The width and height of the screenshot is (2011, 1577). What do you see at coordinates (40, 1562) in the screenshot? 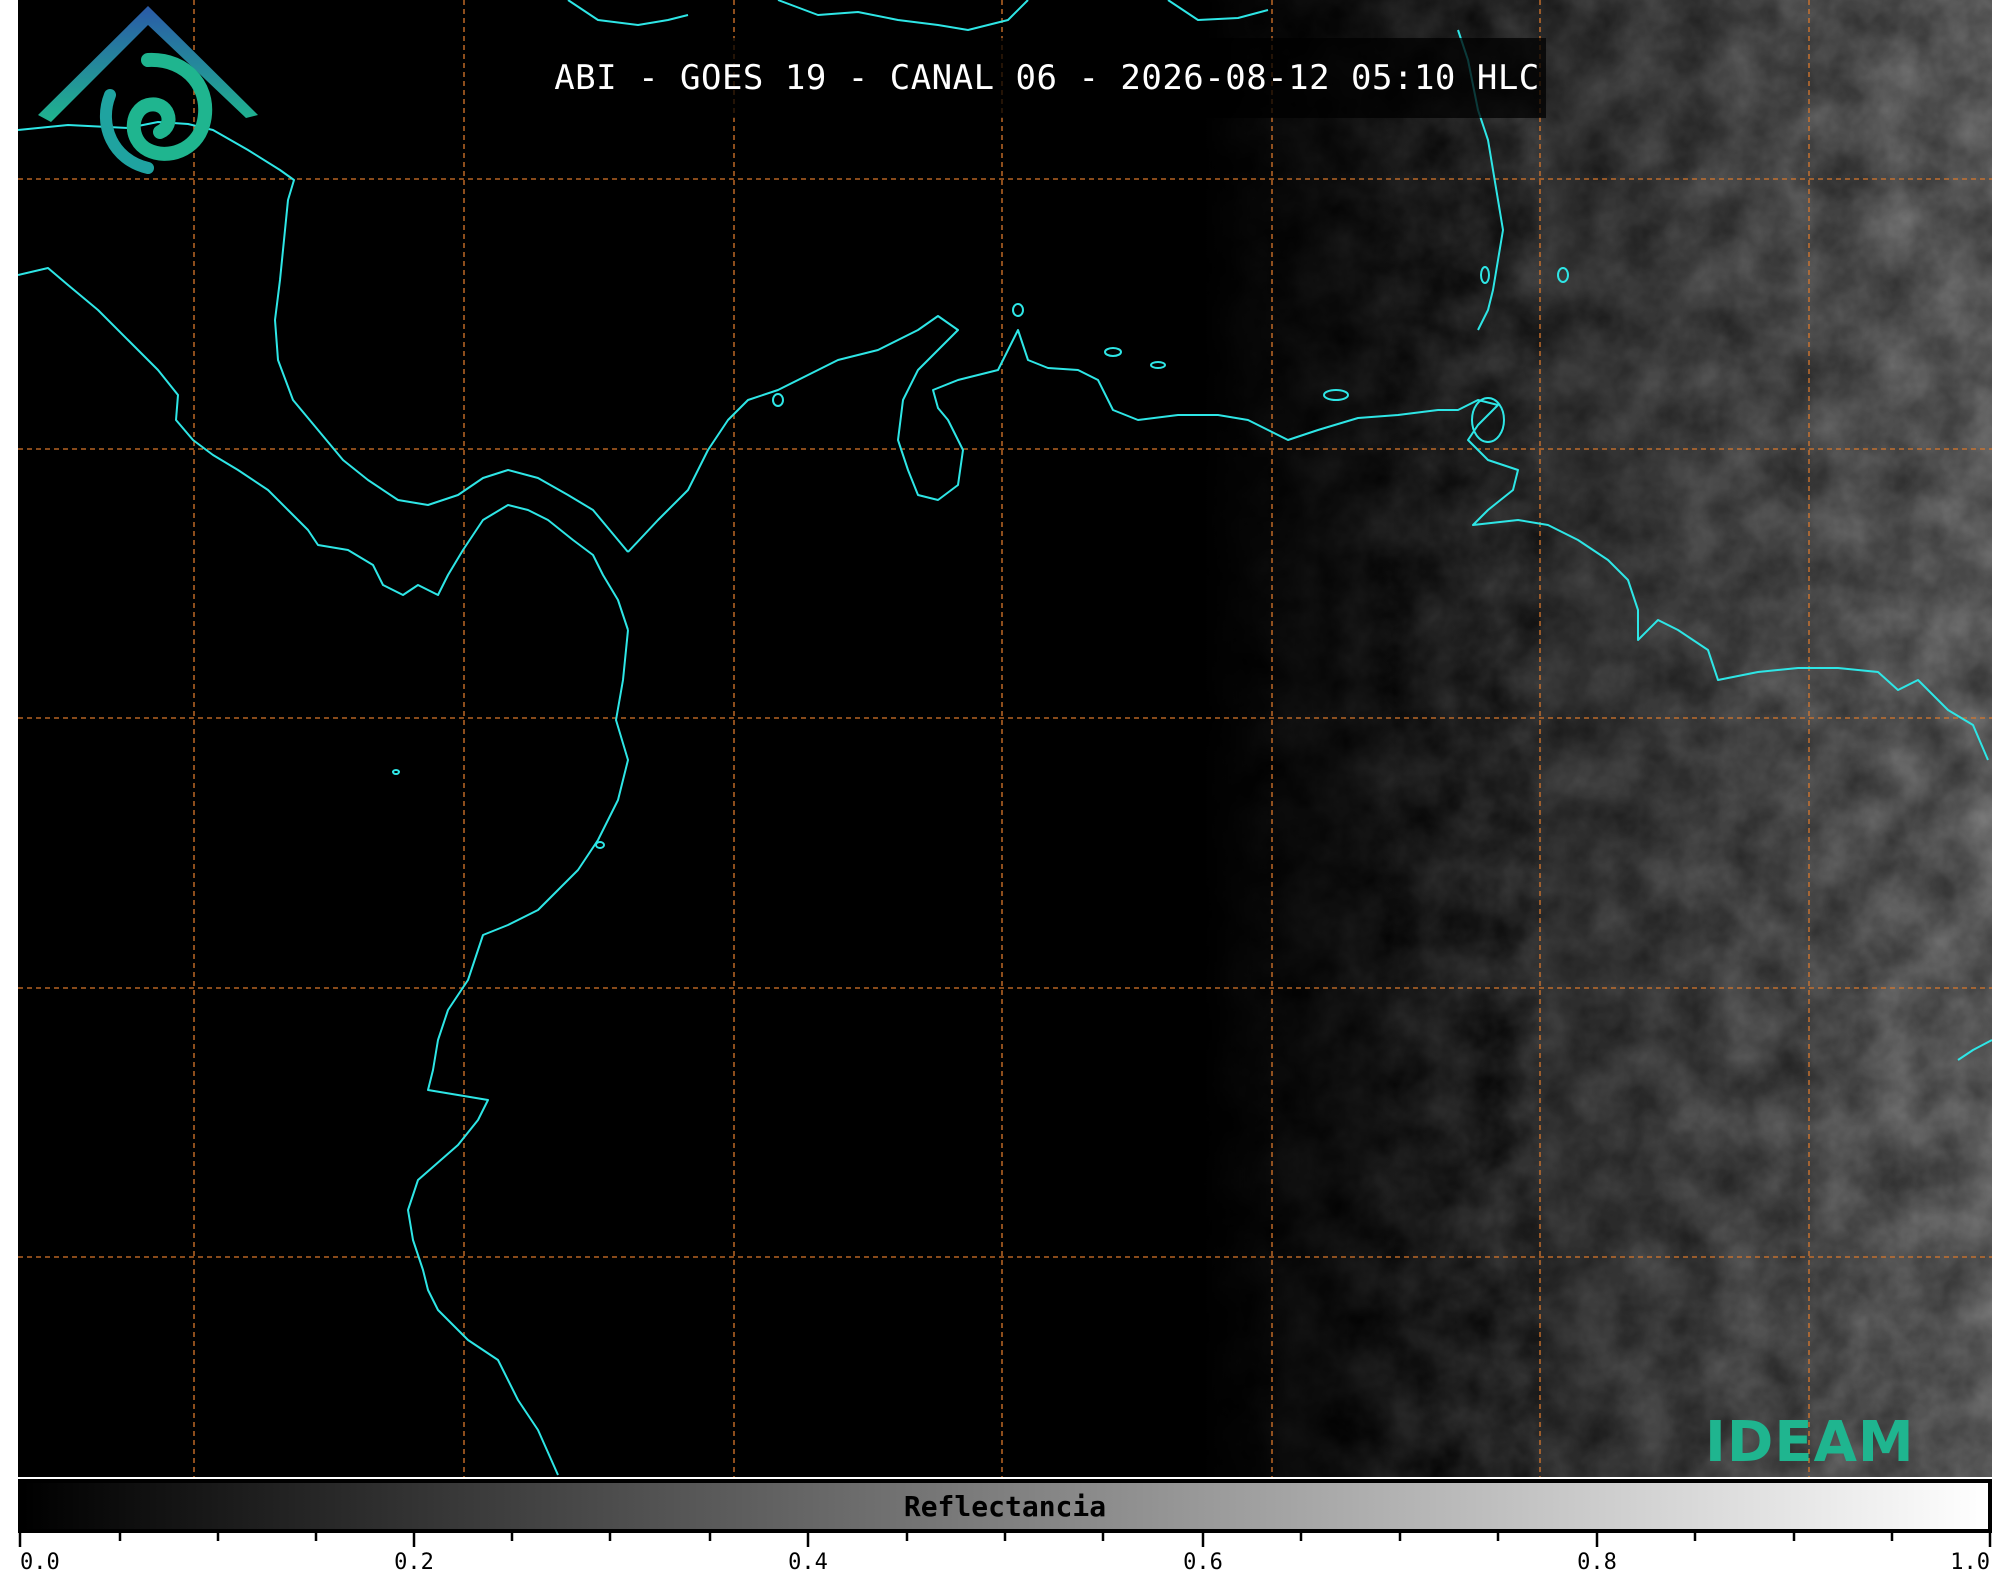
I see `tick-label: 0.0` at bounding box center [40, 1562].